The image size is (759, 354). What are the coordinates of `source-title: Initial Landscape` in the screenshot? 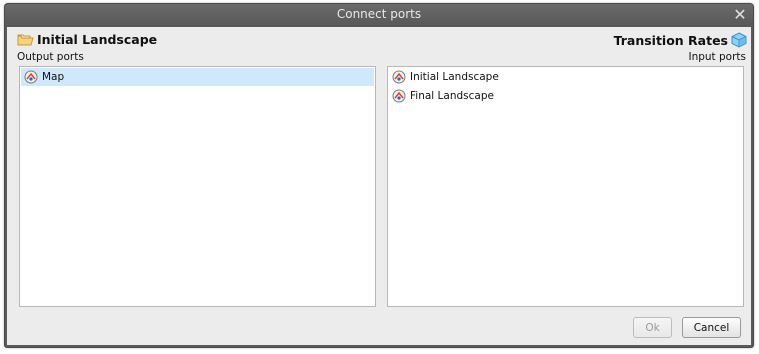 It's located at (97, 39).